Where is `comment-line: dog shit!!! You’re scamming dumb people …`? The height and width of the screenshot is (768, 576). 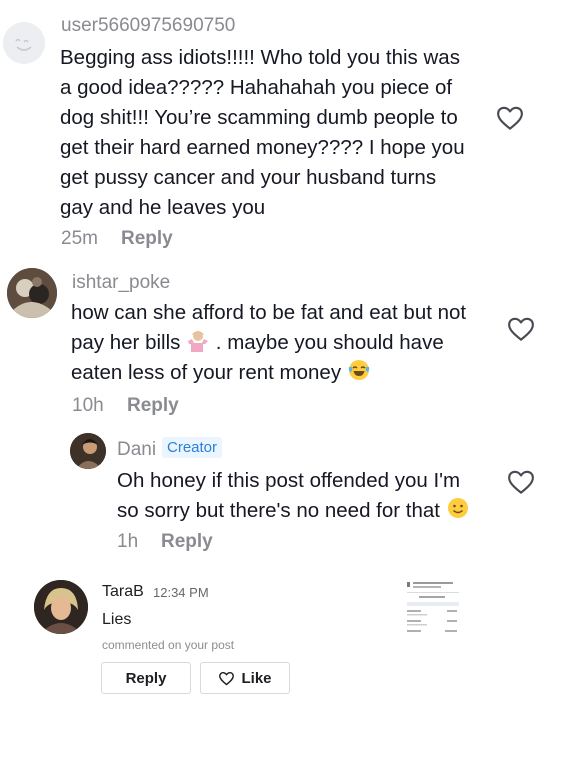
comment-line: dog shit!!! You’re scamming dumb people … is located at coordinates (259, 117).